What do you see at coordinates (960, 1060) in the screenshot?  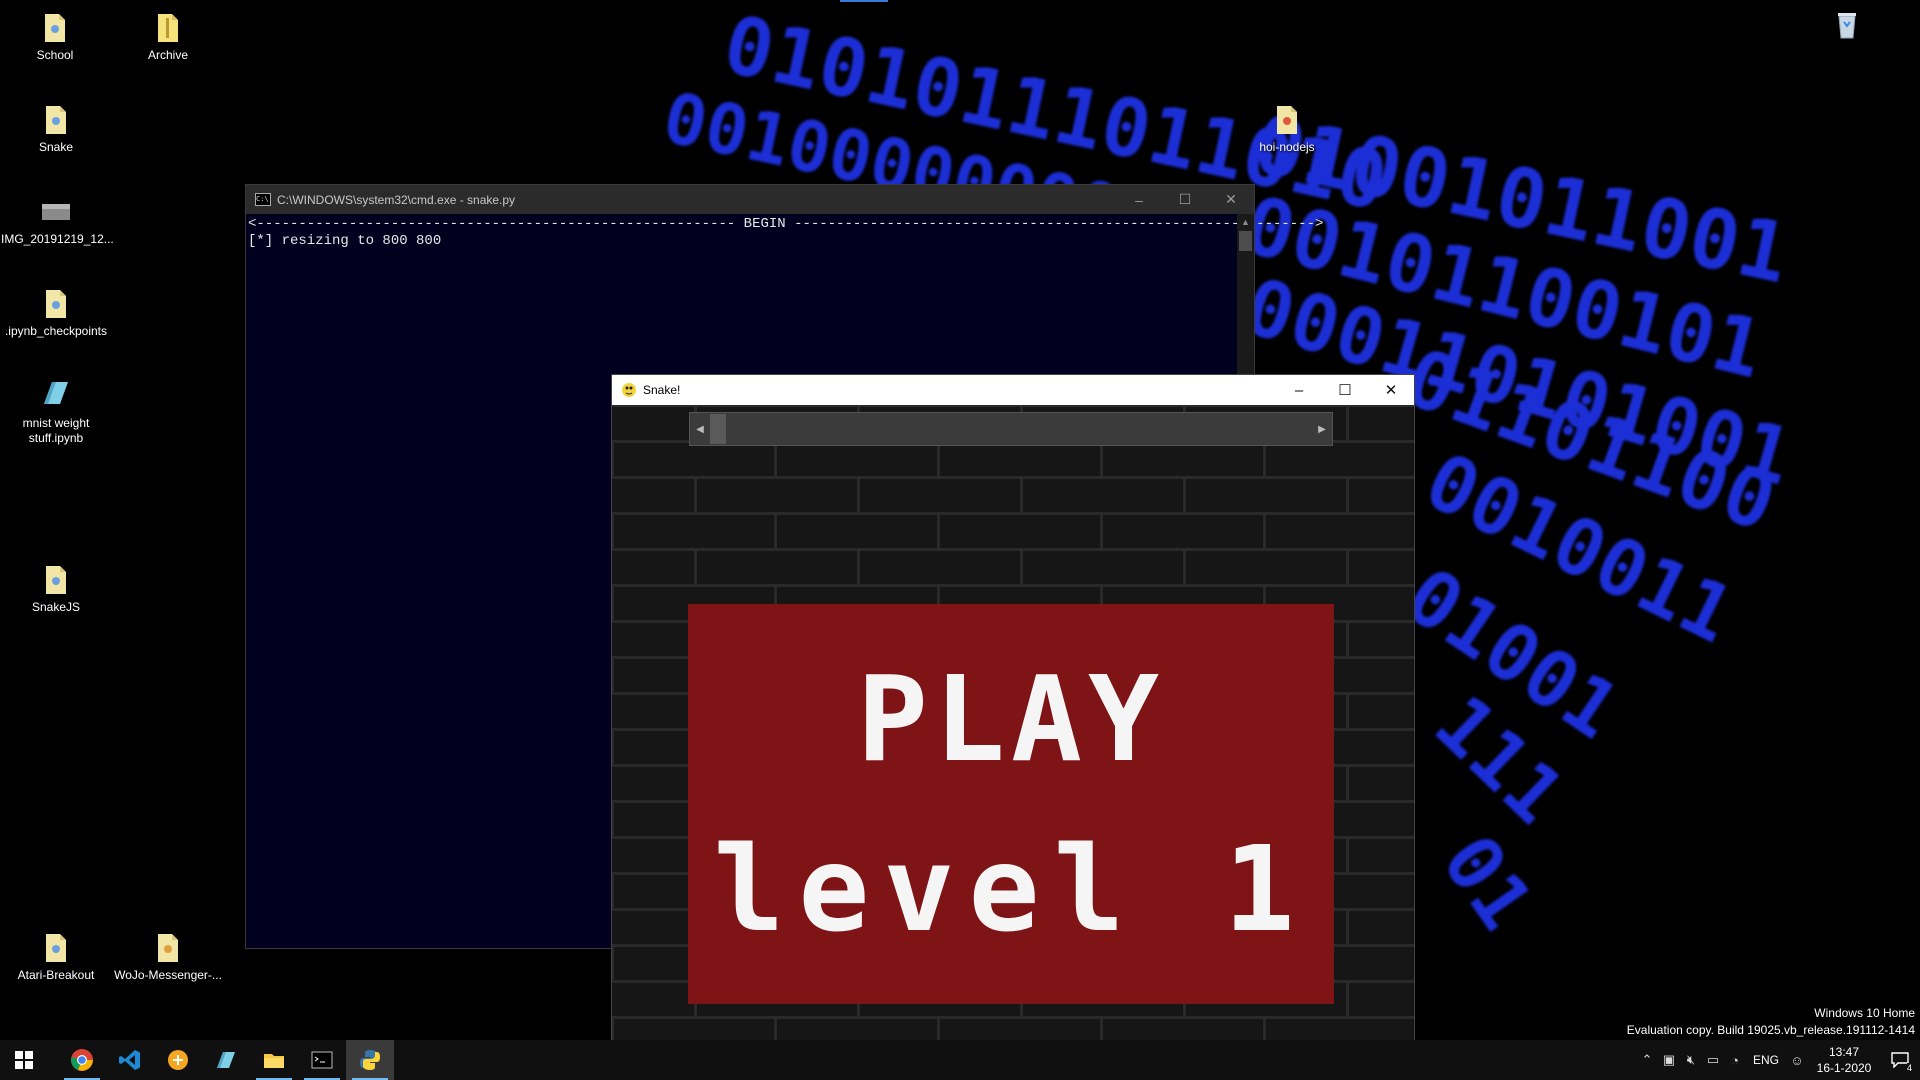 I see `taskbar: ⌃ ▣ 🔇︎ ▭ ◔ ENG ☺ 13:47 16-1-2020 4` at bounding box center [960, 1060].